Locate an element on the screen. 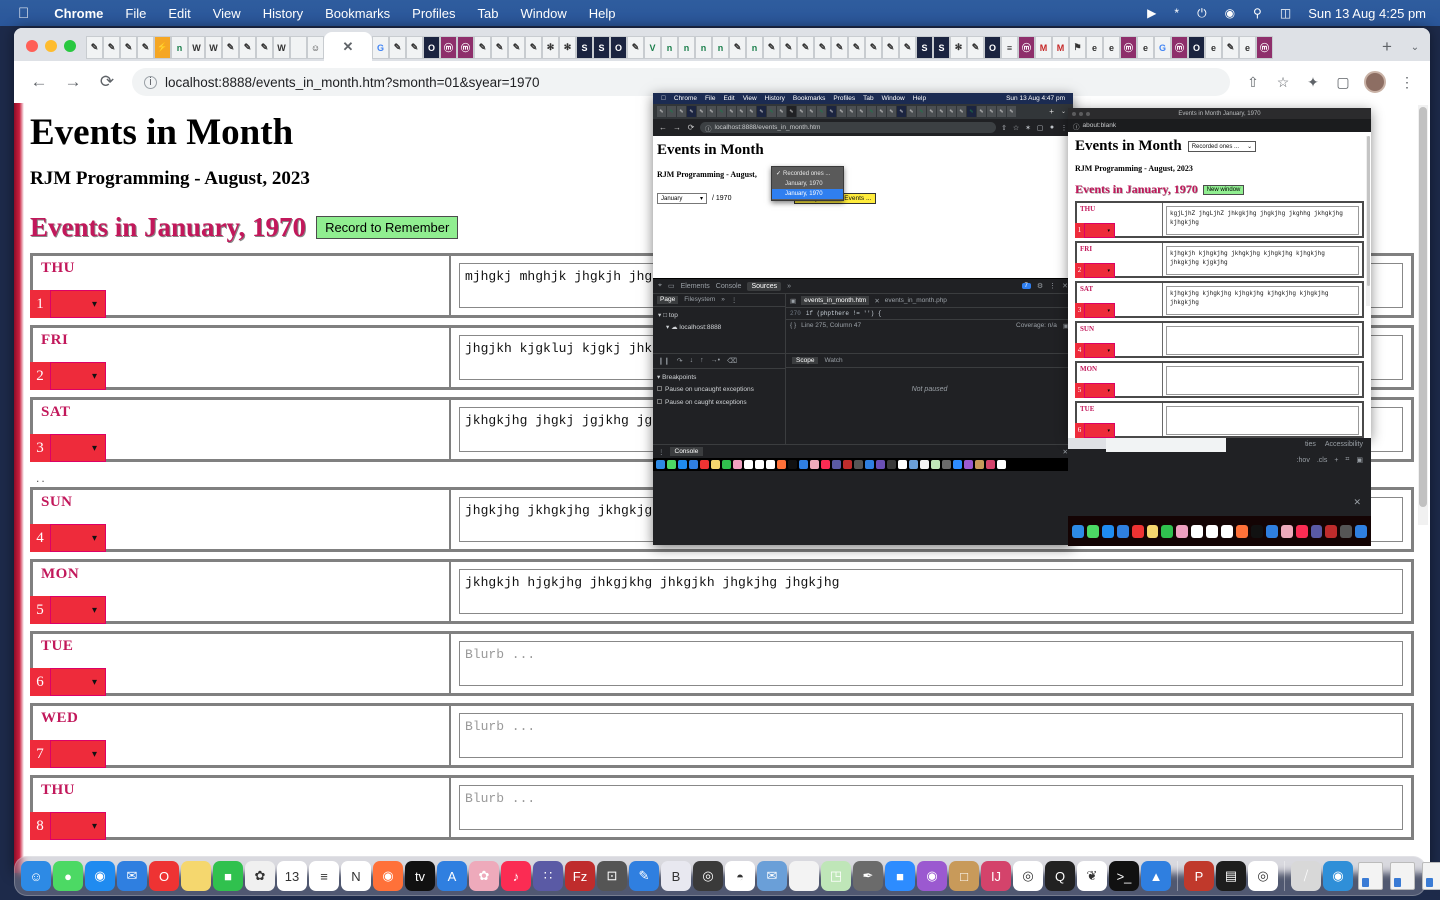  menubar-item-tab: Tab is located at coordinates (488, 13).